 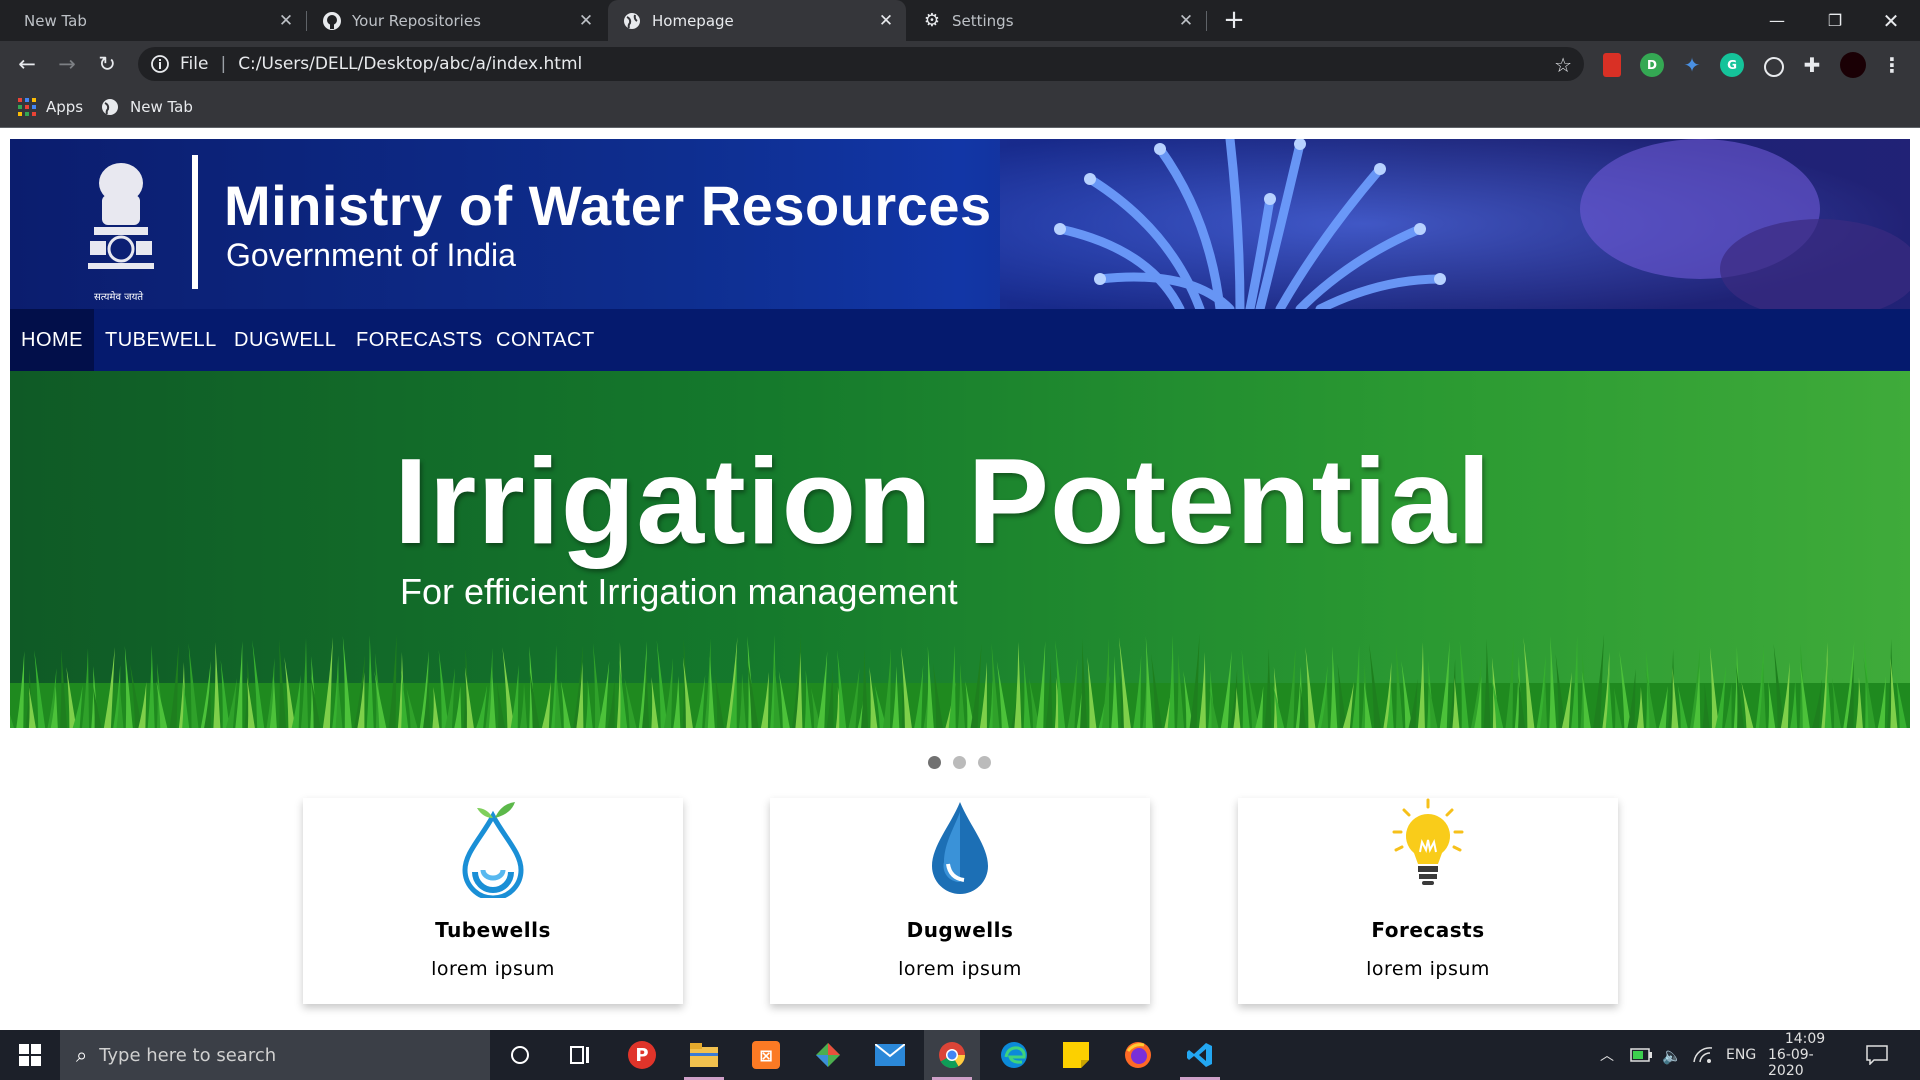 What do you see at coordinates (493, 901) in the screenshot?
I see `card-tubewells: Tubewells lorem ipsum` at bounding box center [493, 901].